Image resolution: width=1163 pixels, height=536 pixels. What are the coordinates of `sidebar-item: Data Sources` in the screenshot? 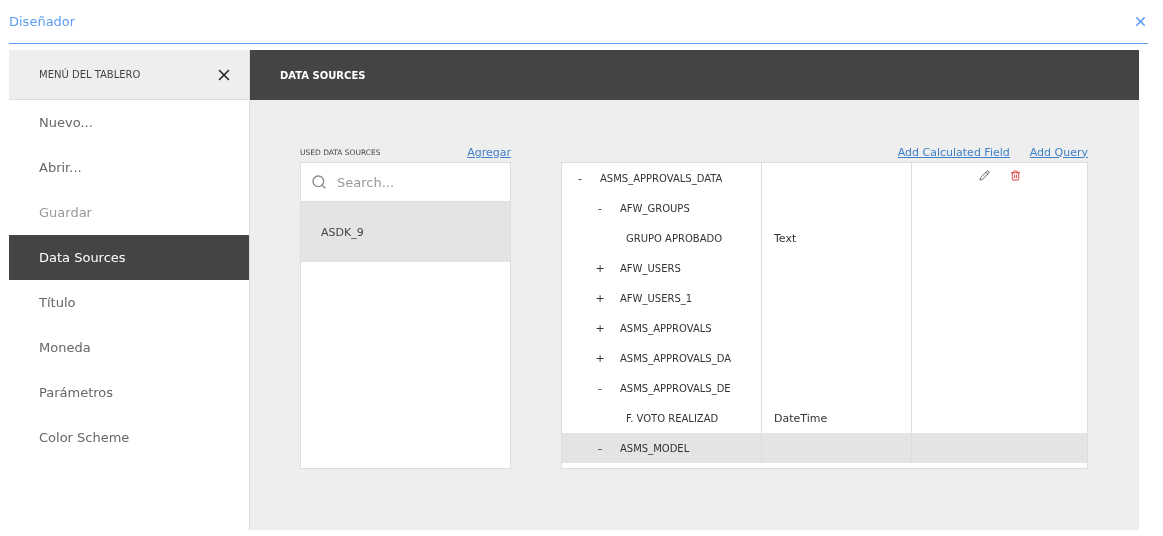 It's located at (129, 257).